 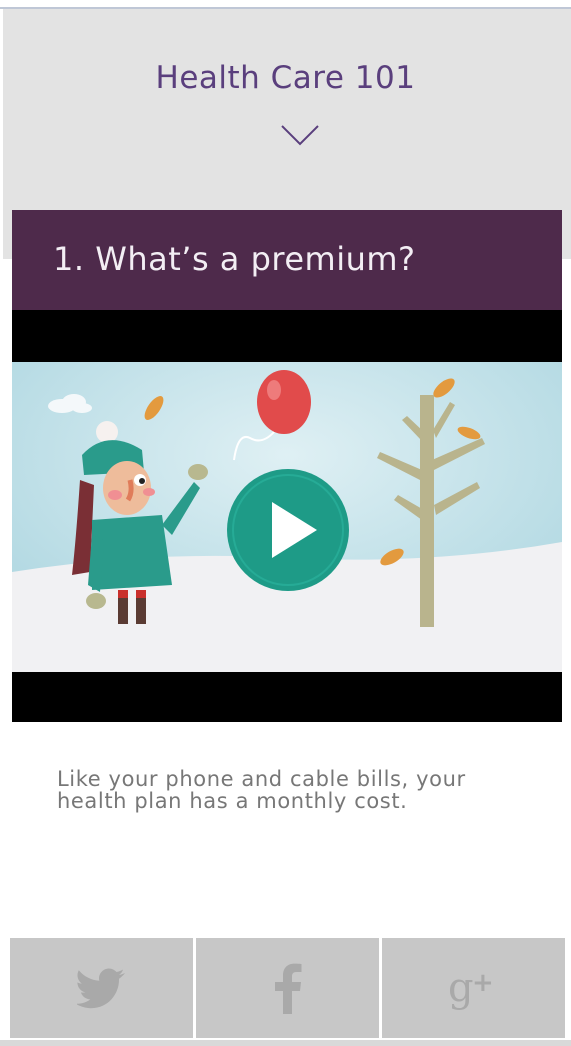 I want to click on question-title: 1. What’s a premium?, so click(x=234, y=259).